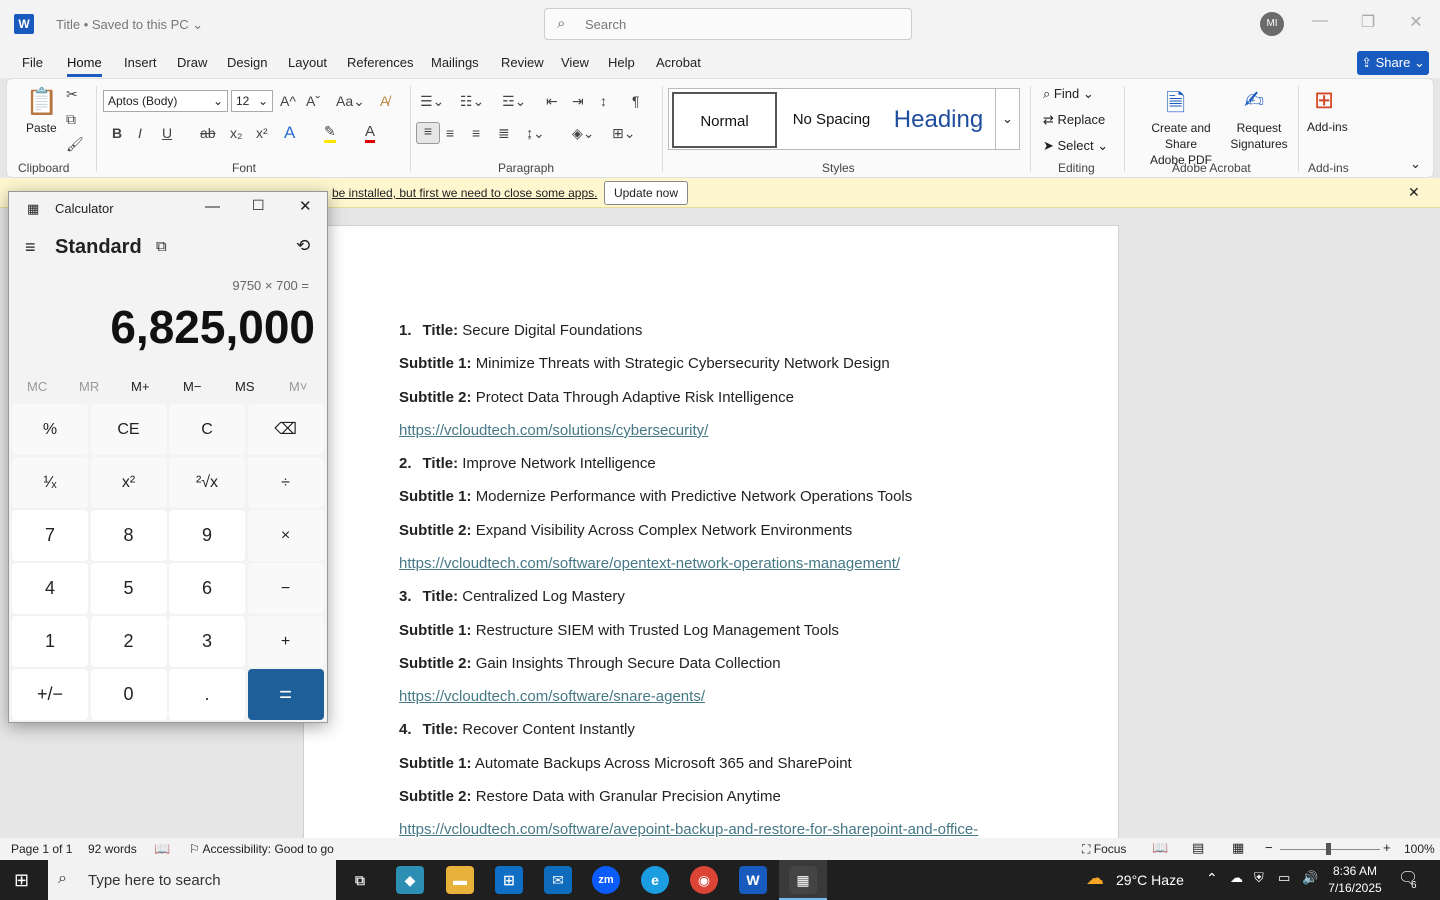 This screenshot has height=900, width=1440. I want to click on print-layout-icon: ▤, so click(1198, 848).